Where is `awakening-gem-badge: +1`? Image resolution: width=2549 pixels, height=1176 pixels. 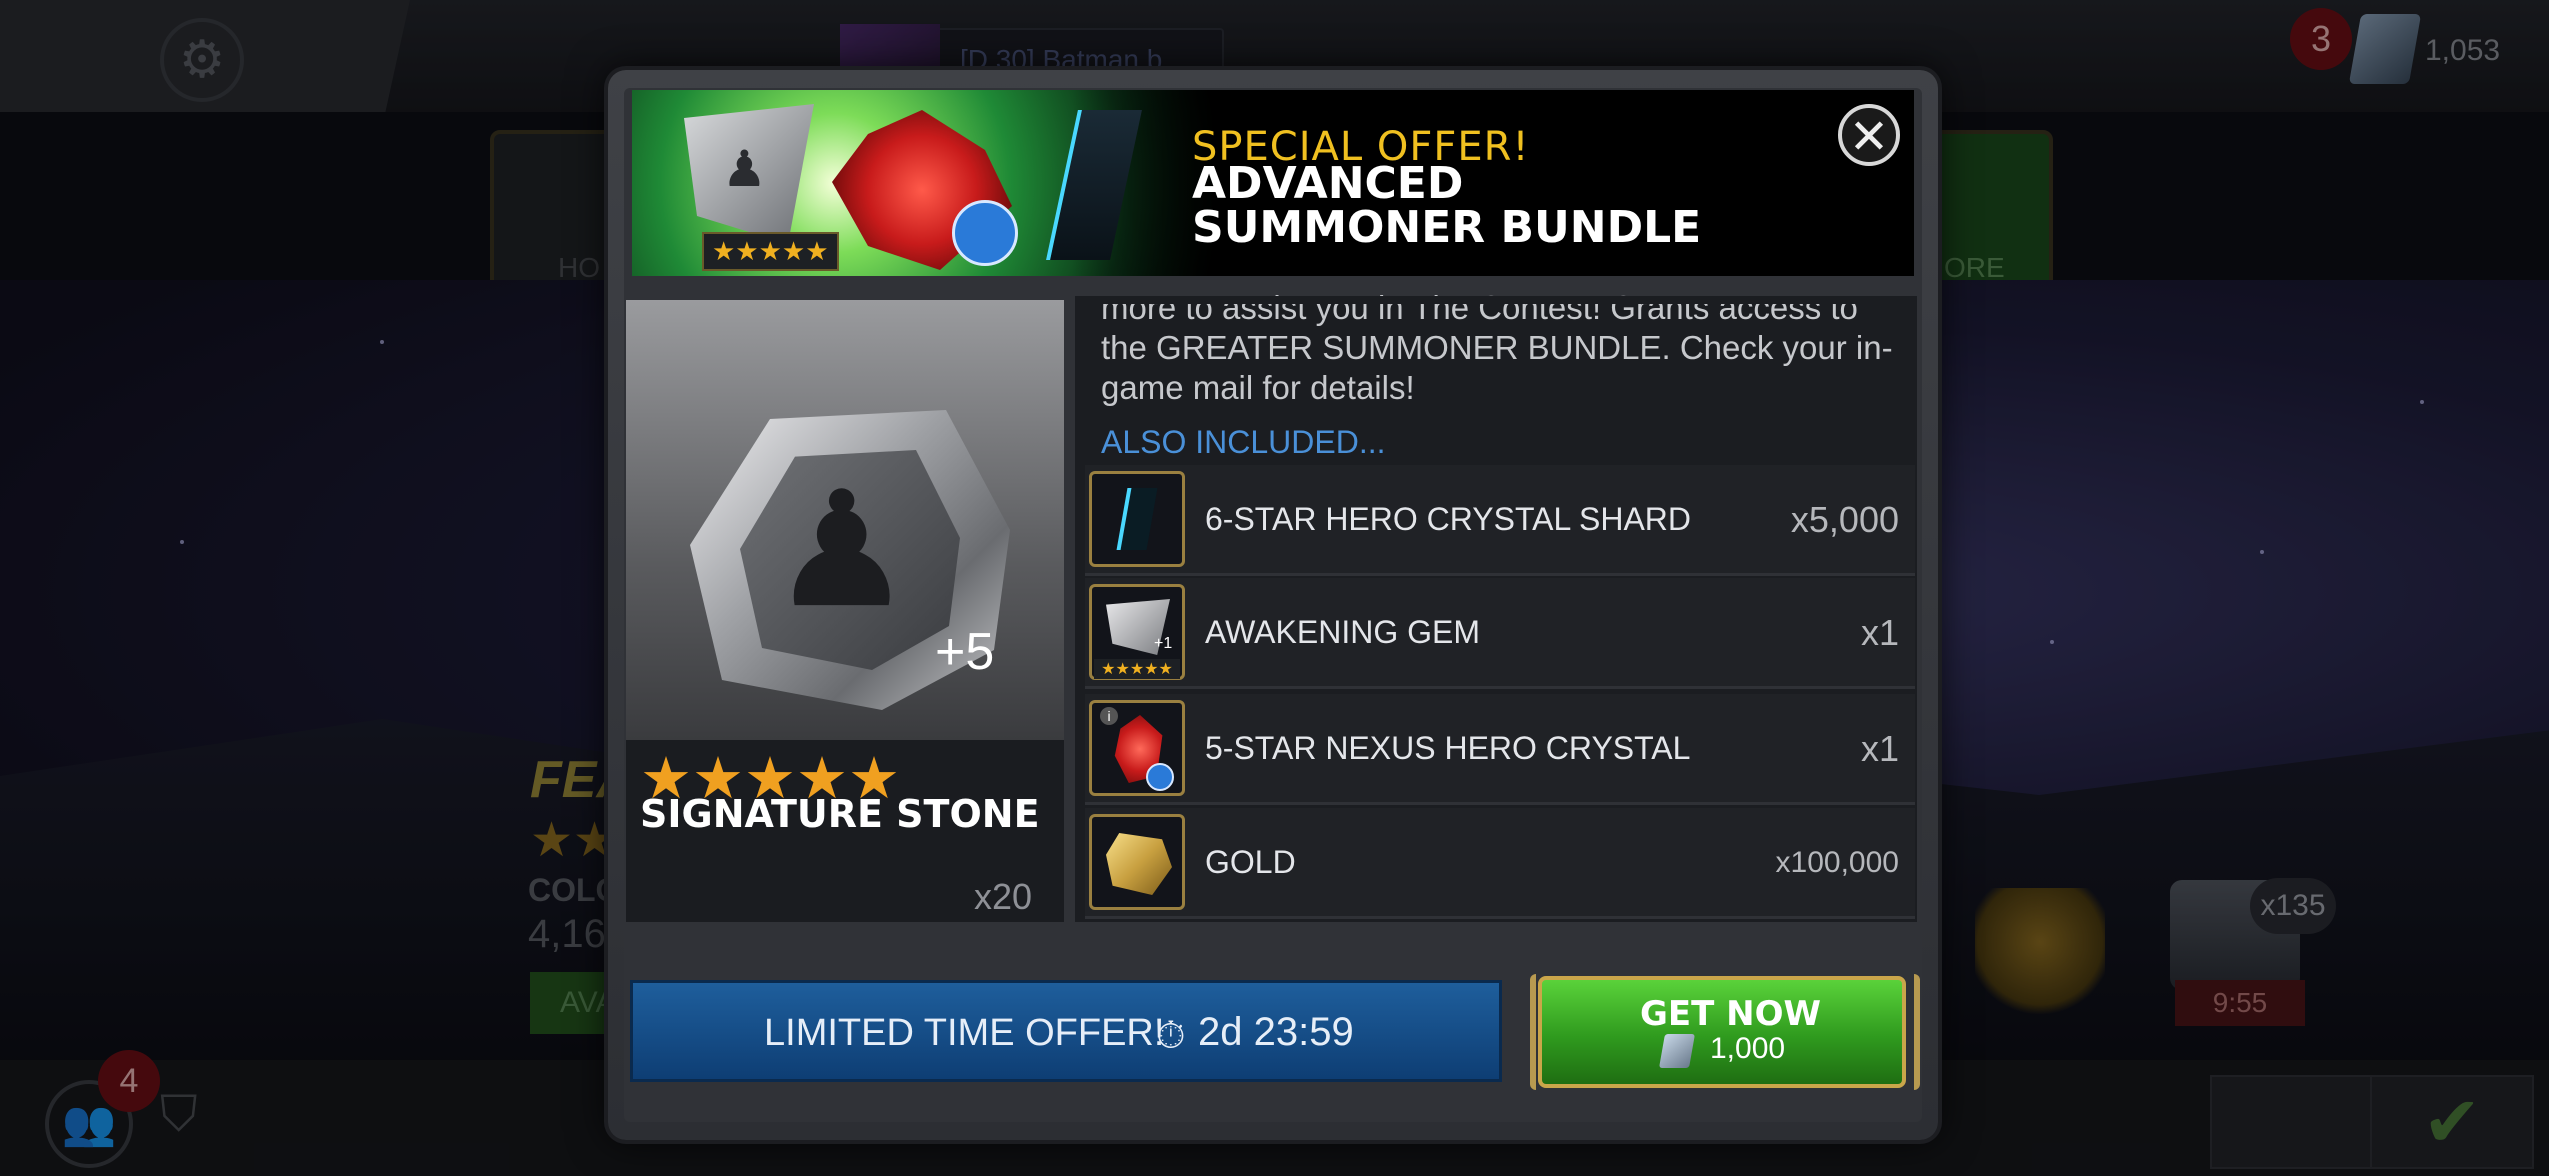 awakening-gem-badge: +1 is located at coordinates (1163, 643).